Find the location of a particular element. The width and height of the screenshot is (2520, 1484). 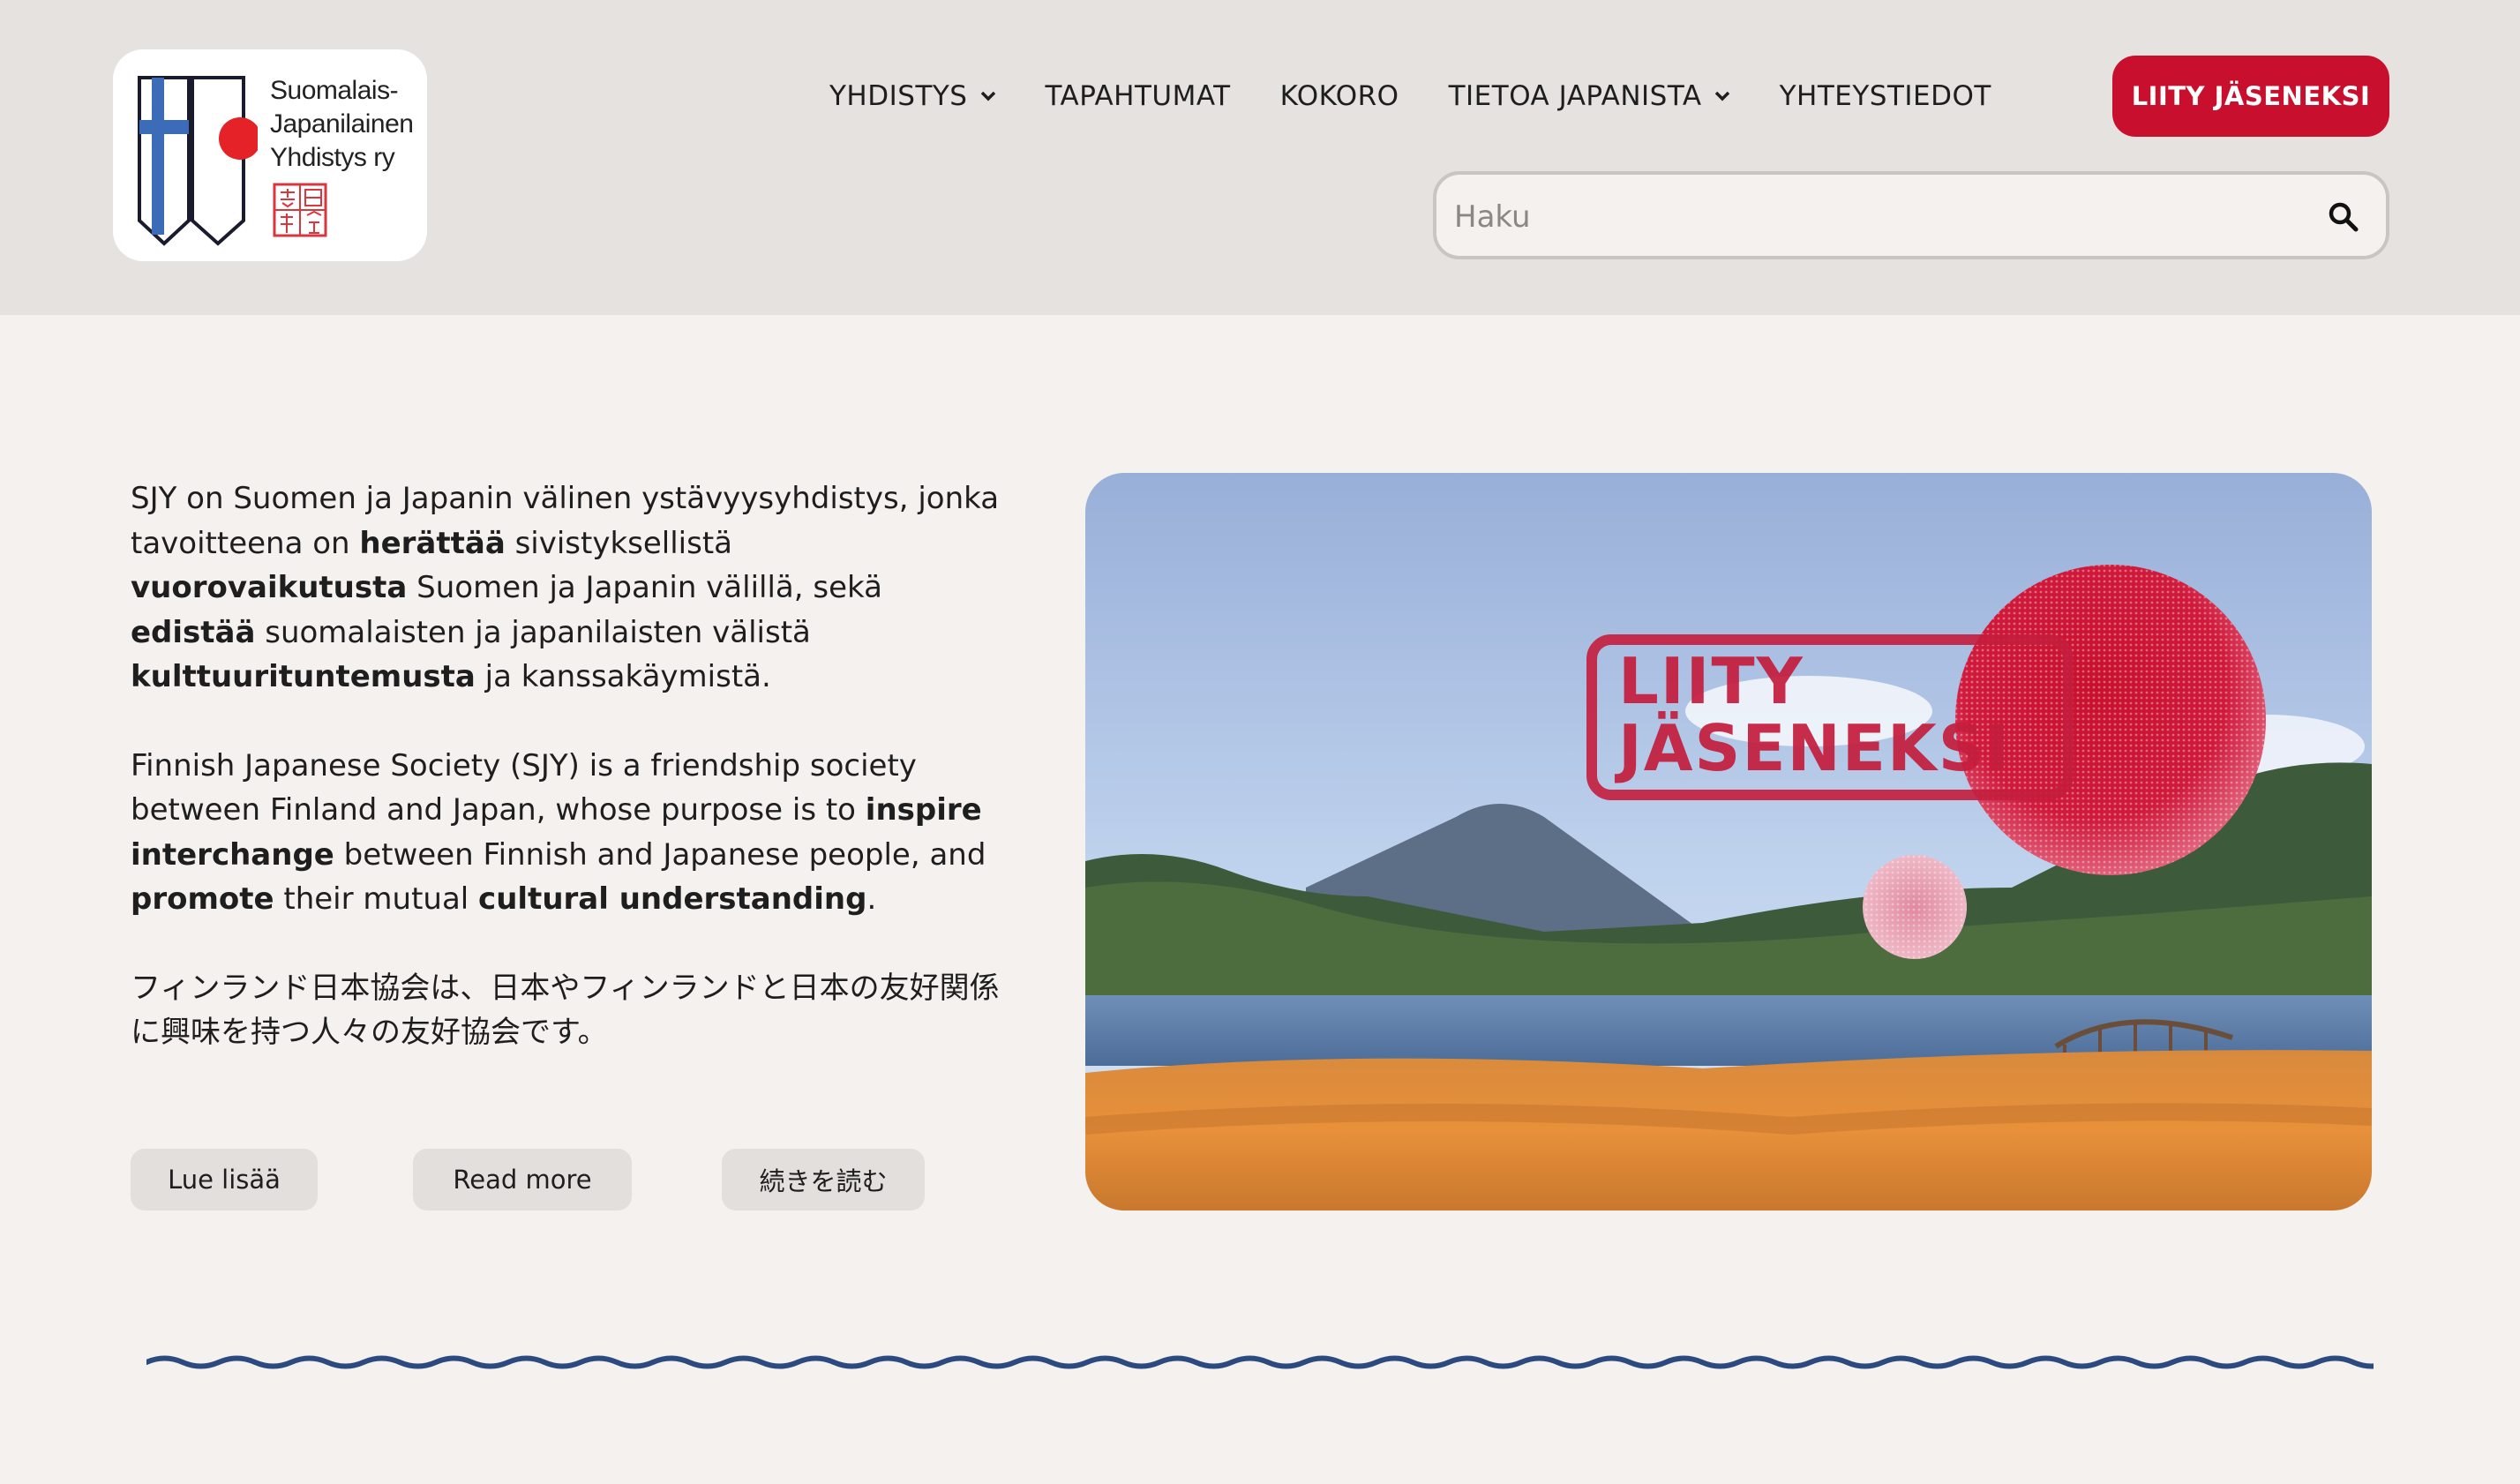

bold-text: cultural understanding is located at coordinates (672, 899).